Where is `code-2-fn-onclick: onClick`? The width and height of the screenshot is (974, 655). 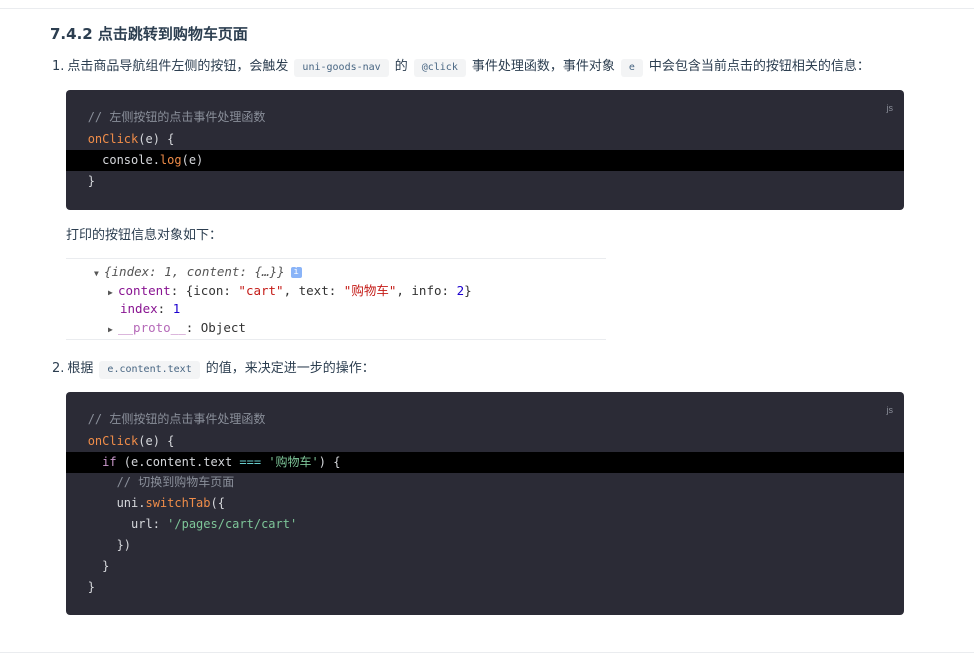
code-2-fn-onclick: onClick is located at coordinates (113, 441).